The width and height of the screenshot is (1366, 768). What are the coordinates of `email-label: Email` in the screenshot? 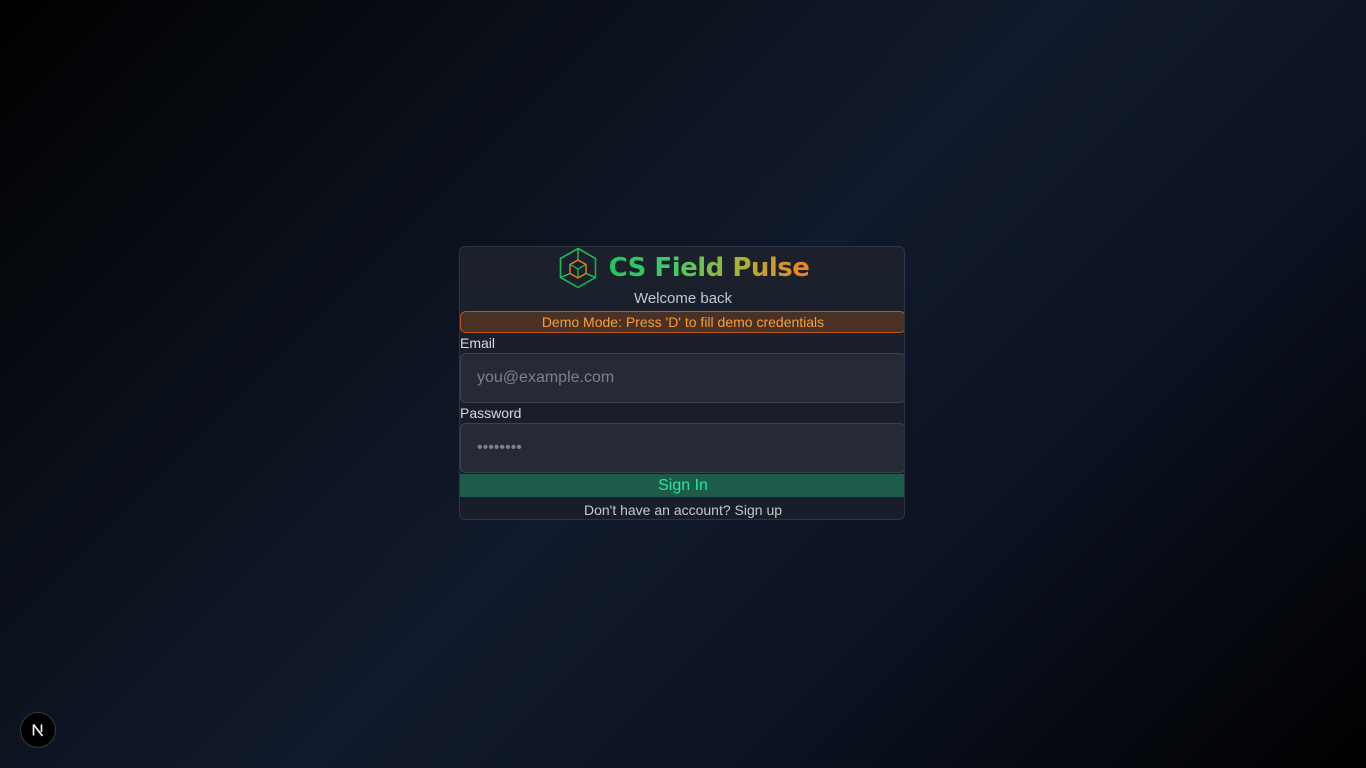 It's located at (478, 343).